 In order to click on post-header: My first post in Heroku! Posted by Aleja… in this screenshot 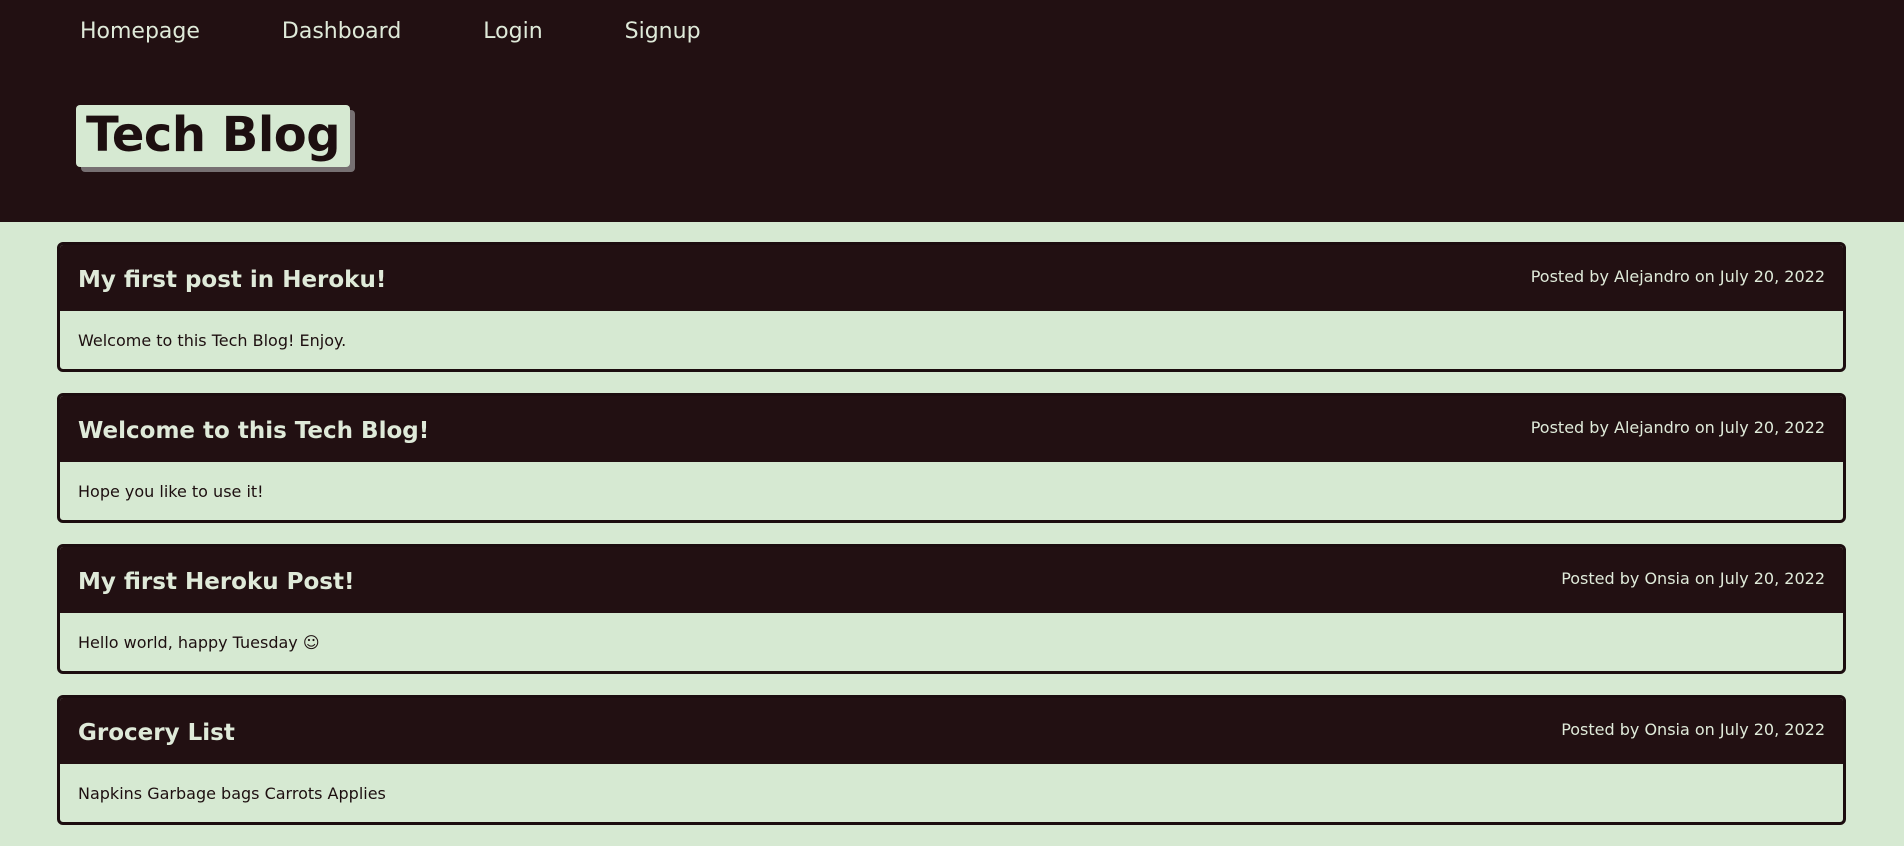, I will do `click(951, 278)`.